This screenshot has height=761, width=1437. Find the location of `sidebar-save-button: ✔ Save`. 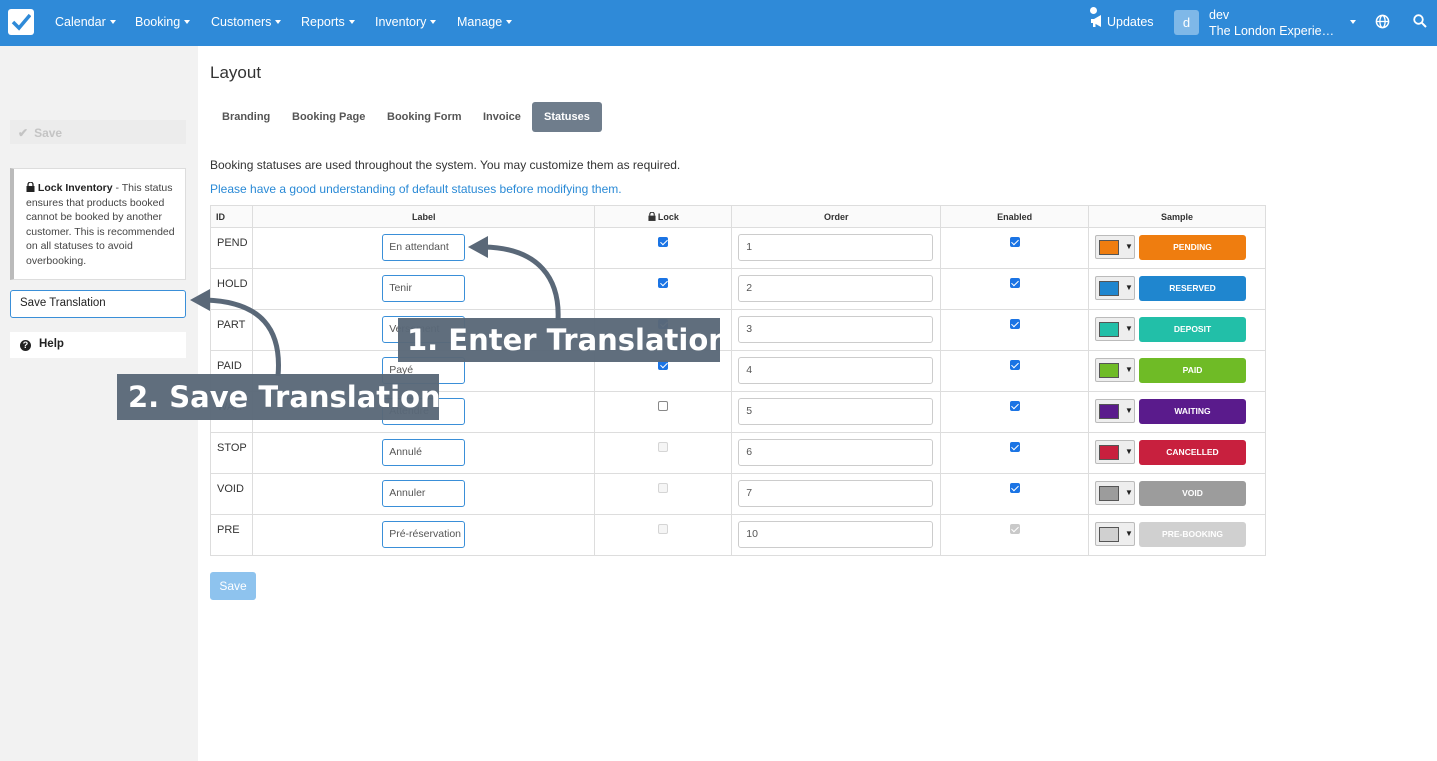

sidebar-save-button: ✔ Save is located at coordinates (98, 132).